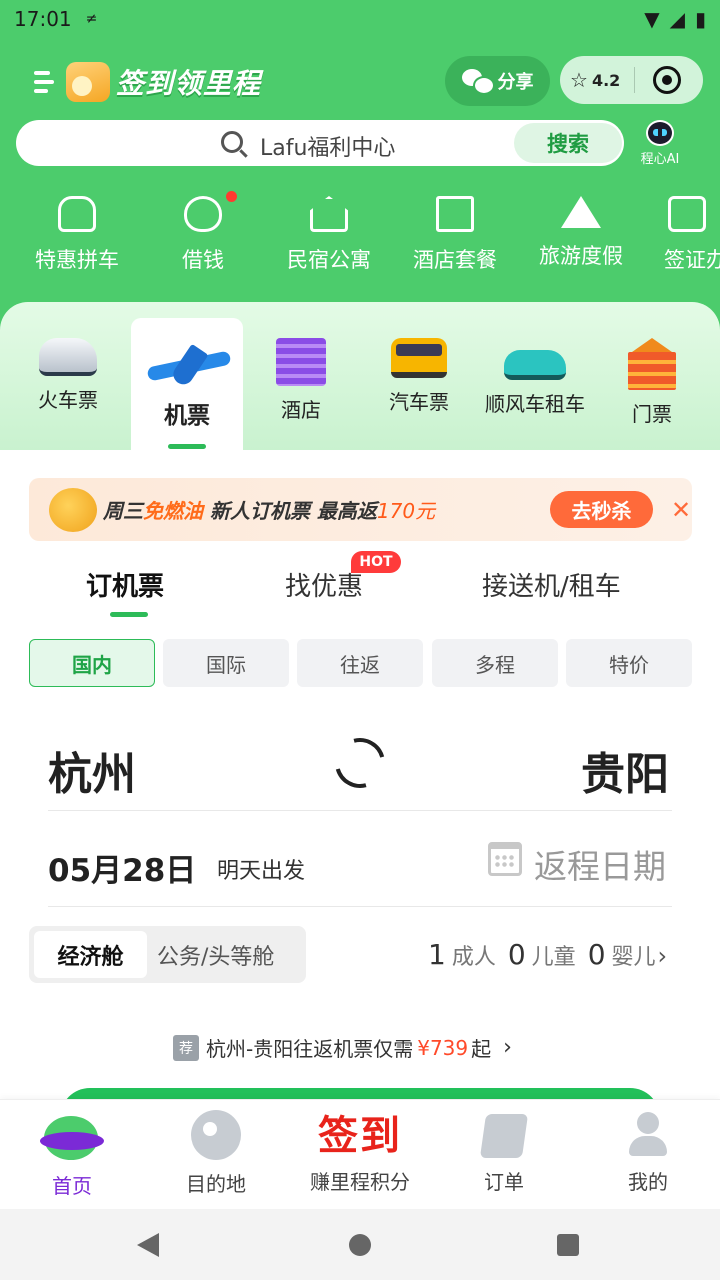 Image resolution: width=720 pixels, height=1280 pixels. What do you see at coordinates (568, 1245) in the screenshot?
I see `recent-apps-icon` at bounding box center [568, 1245].